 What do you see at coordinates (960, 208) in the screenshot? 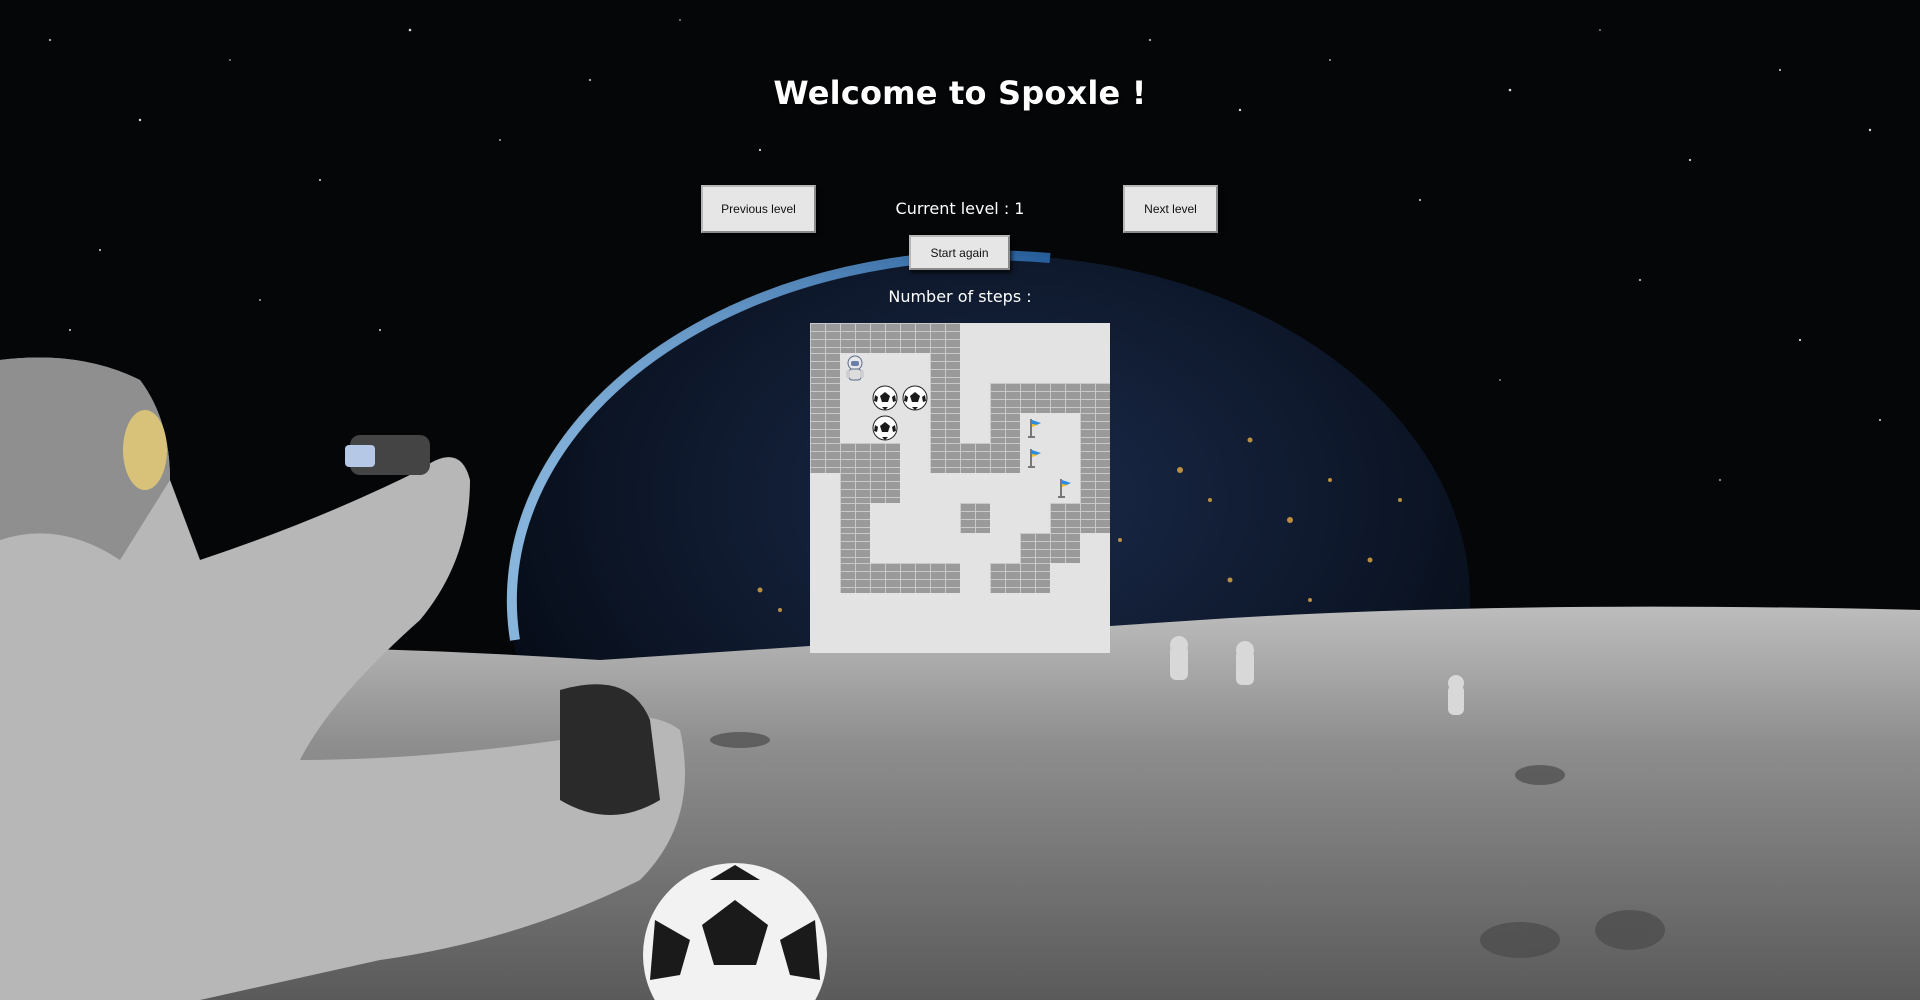
I see `current-level-label: Current level : 1` at bounding box center [960, 208].